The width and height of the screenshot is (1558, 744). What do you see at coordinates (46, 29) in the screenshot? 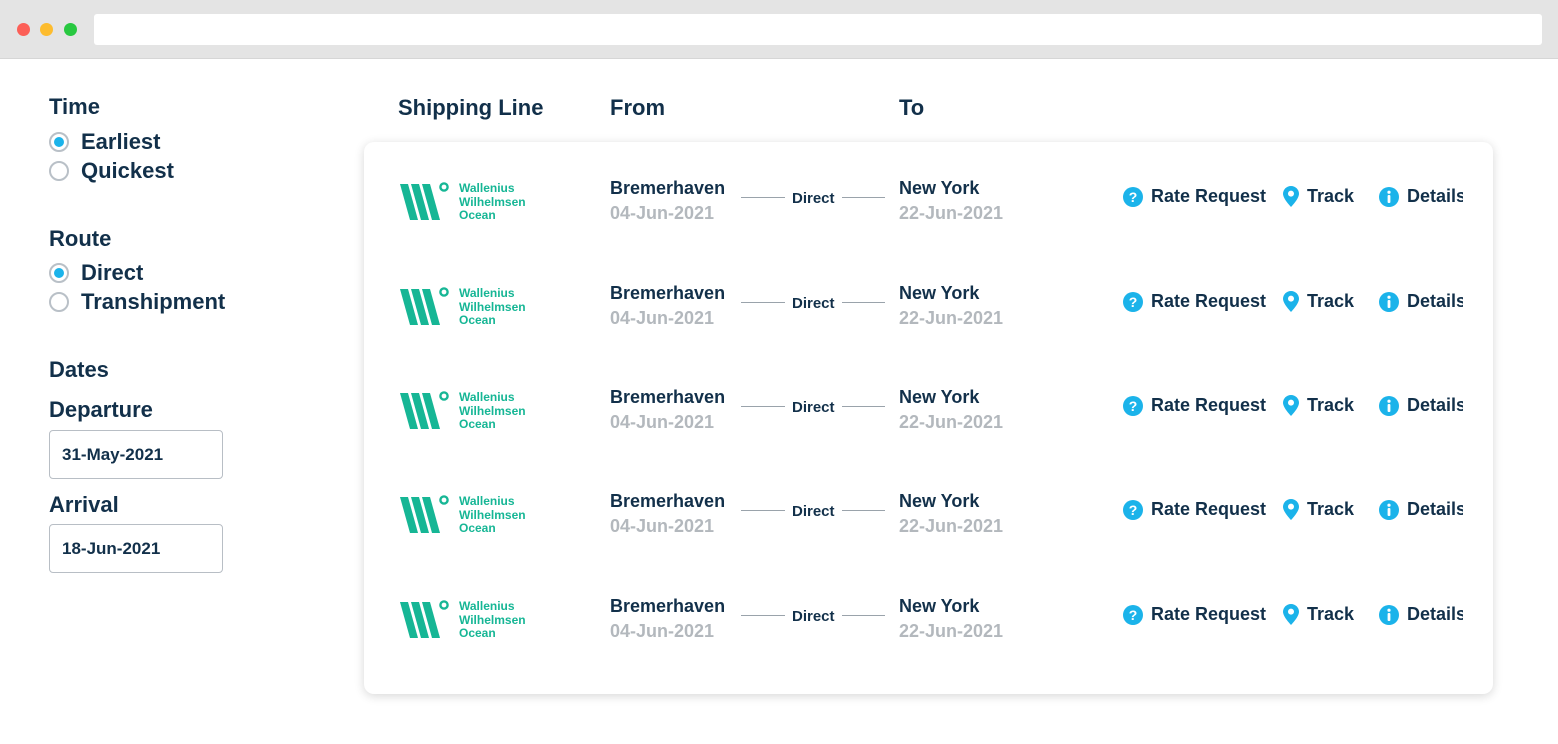
I see `minimize-window-button` at bounding box center [46, 29].